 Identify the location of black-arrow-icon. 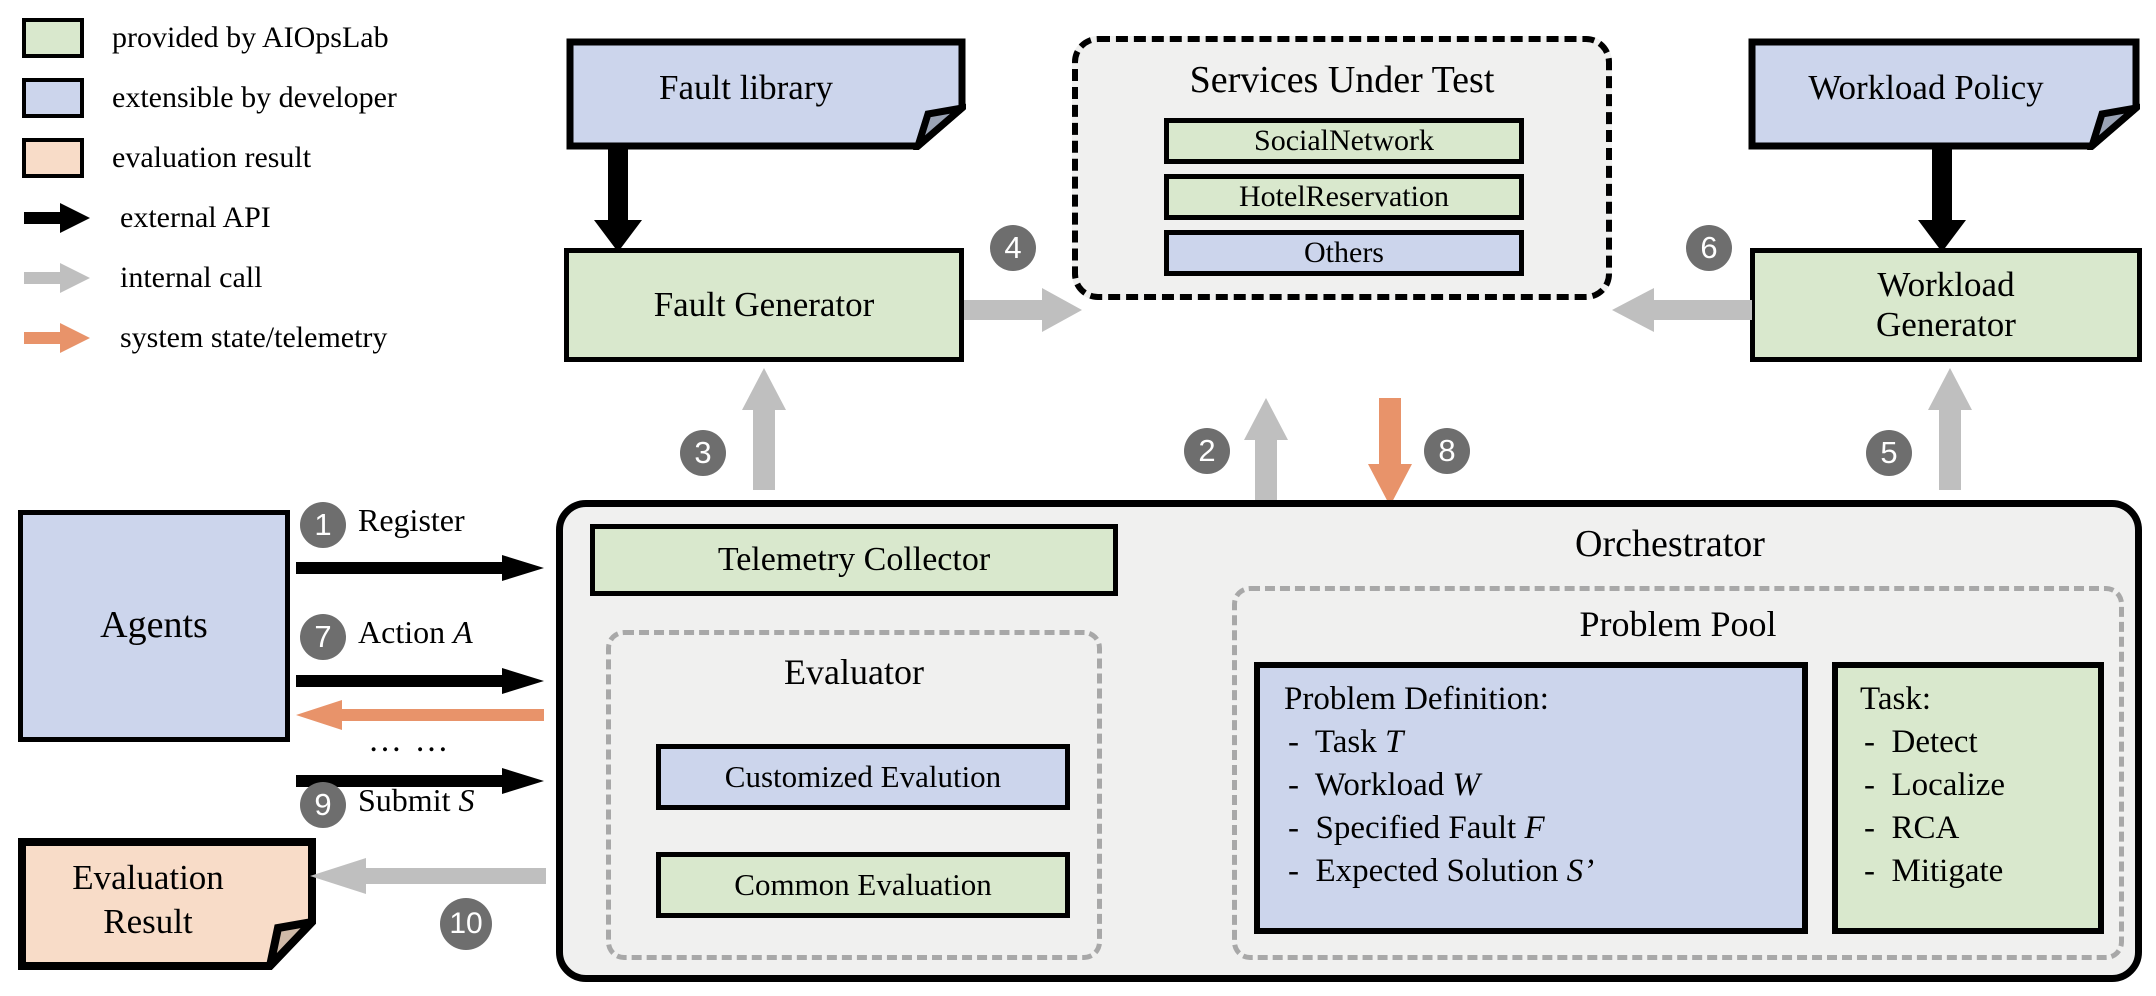
(57, 218).